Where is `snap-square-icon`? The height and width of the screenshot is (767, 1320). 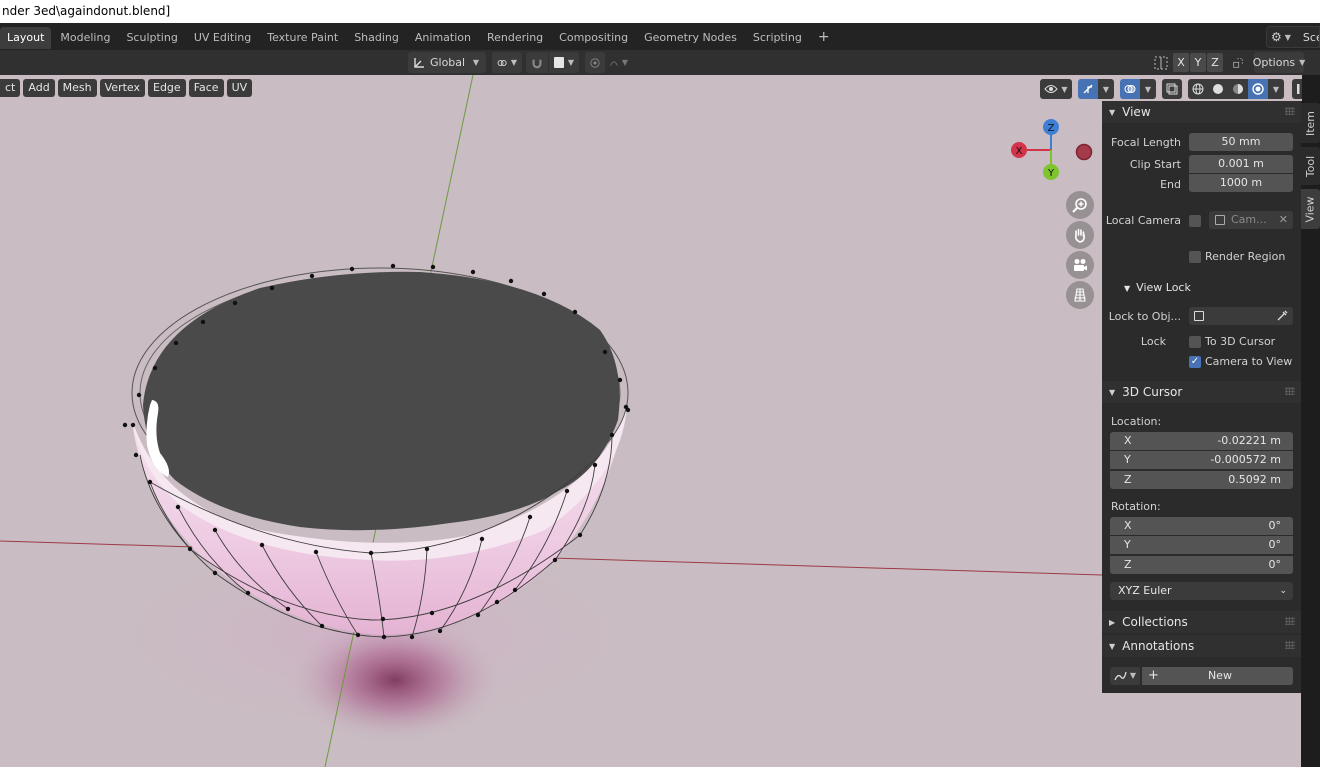 snap-square-icon is located at coordinates (559, 62).